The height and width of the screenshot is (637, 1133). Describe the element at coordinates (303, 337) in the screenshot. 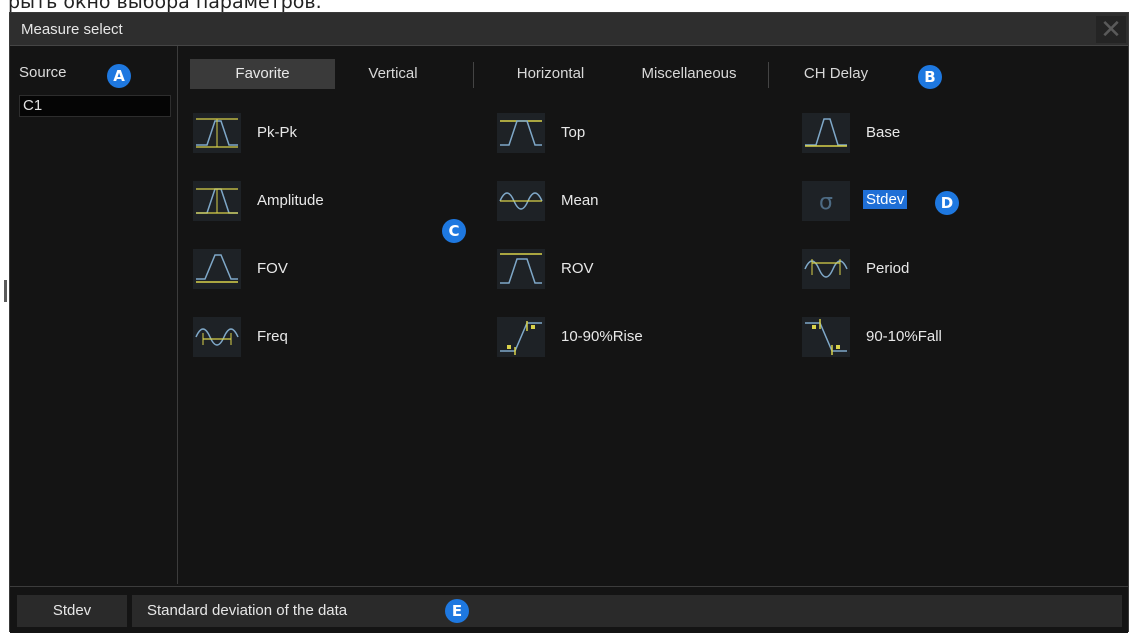

I see `measure-item-freq: Freq` at that location.